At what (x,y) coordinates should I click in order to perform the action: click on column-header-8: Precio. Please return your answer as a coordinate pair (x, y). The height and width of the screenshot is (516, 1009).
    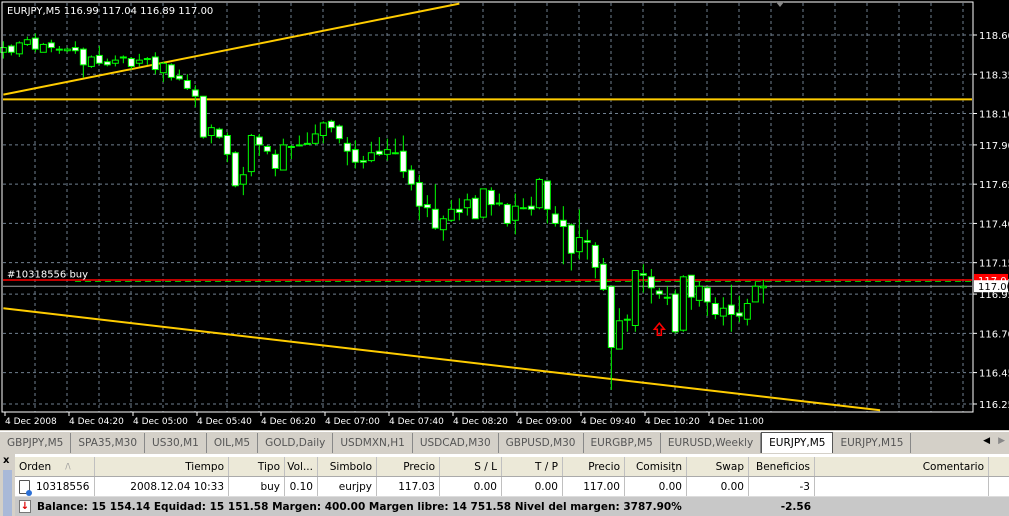
    Looking at the image, I should click on (594, 466).